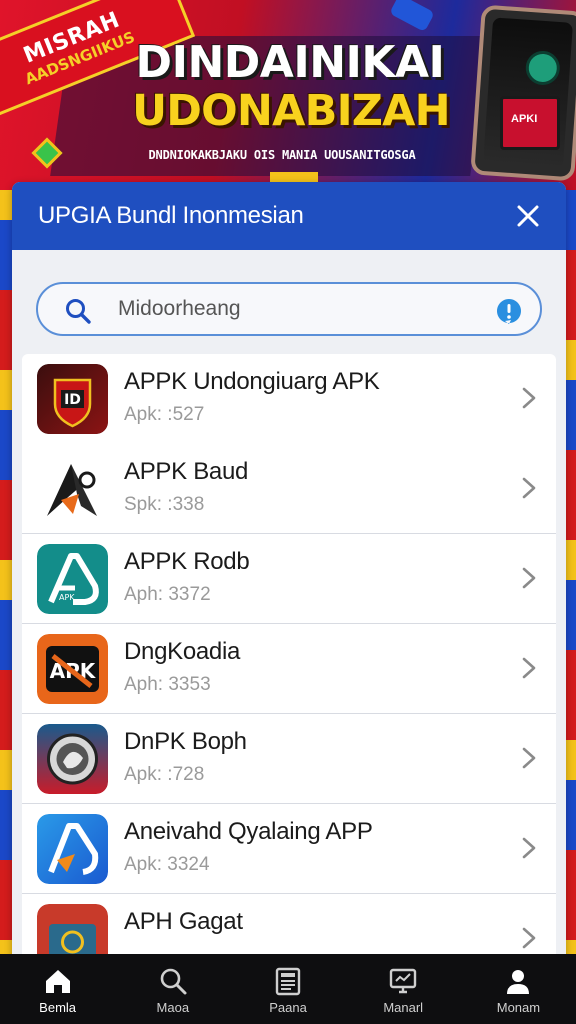  Describe the element at coordinates (289, 489) in the screenshot. I see `list-item: APPK Baud Spk: :338` at that location.